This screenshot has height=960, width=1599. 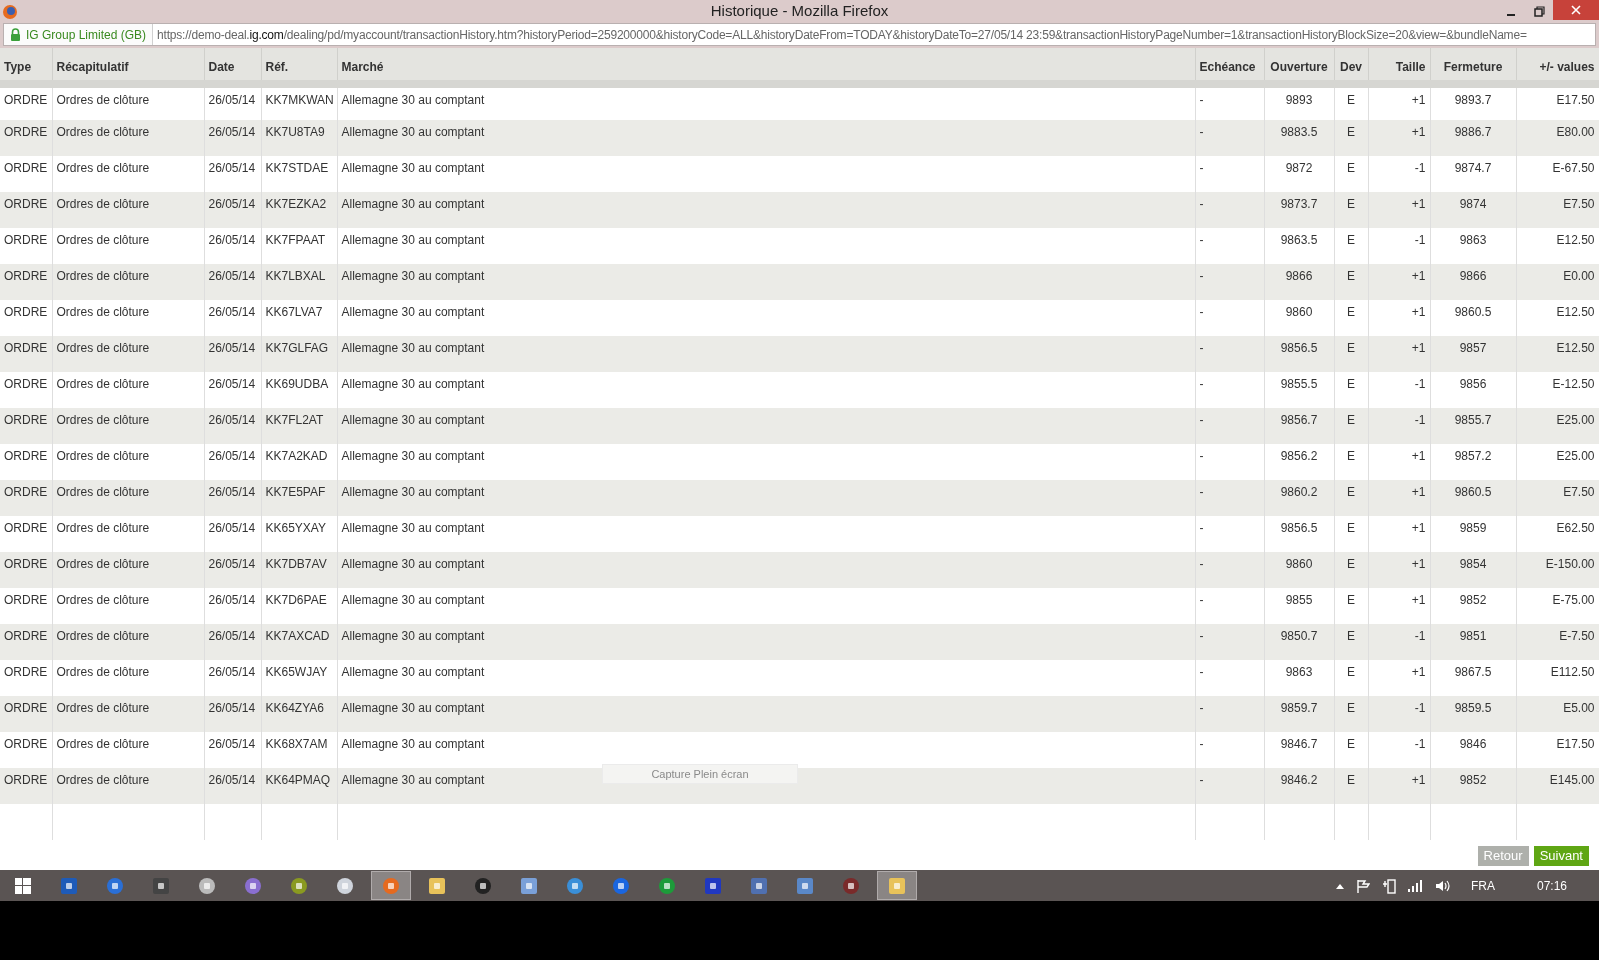 What do you see at coordinates (1473, 786) in the screenshot?
I see `table-cell: 9852` at bounding box center [1473, 786].